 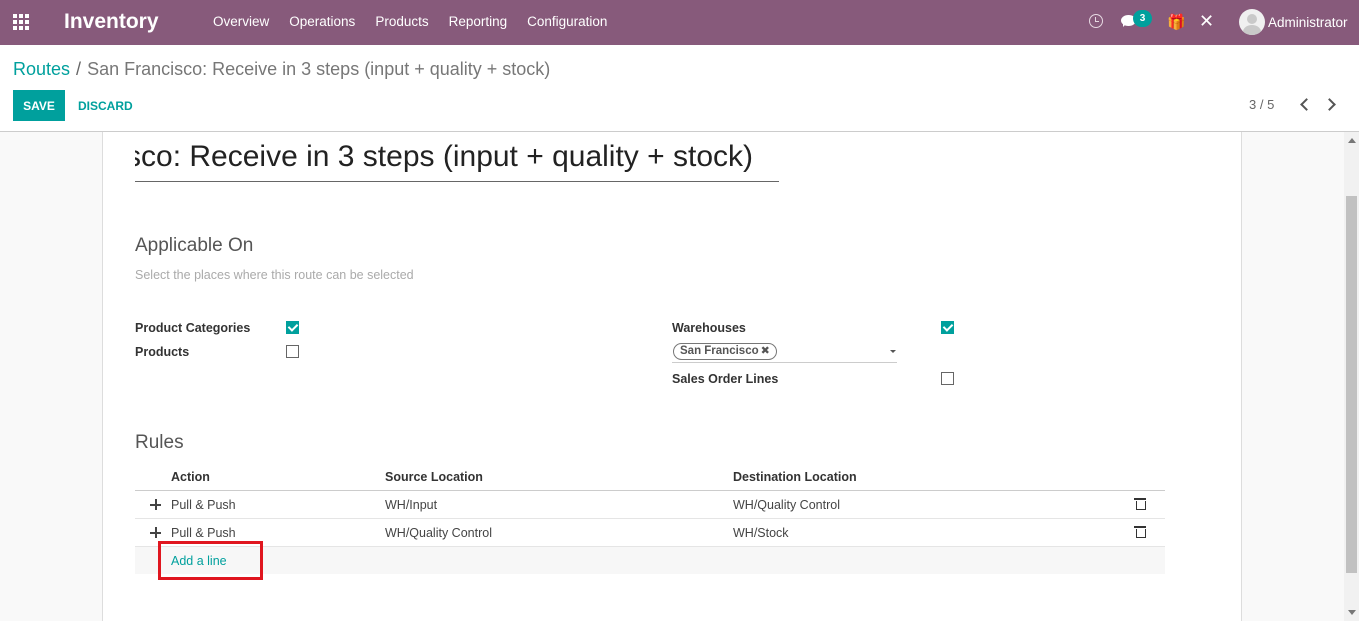 I want to click on table-row: Pull & Push WH/Input WH/Quality Control, so click(x=650, y=505).